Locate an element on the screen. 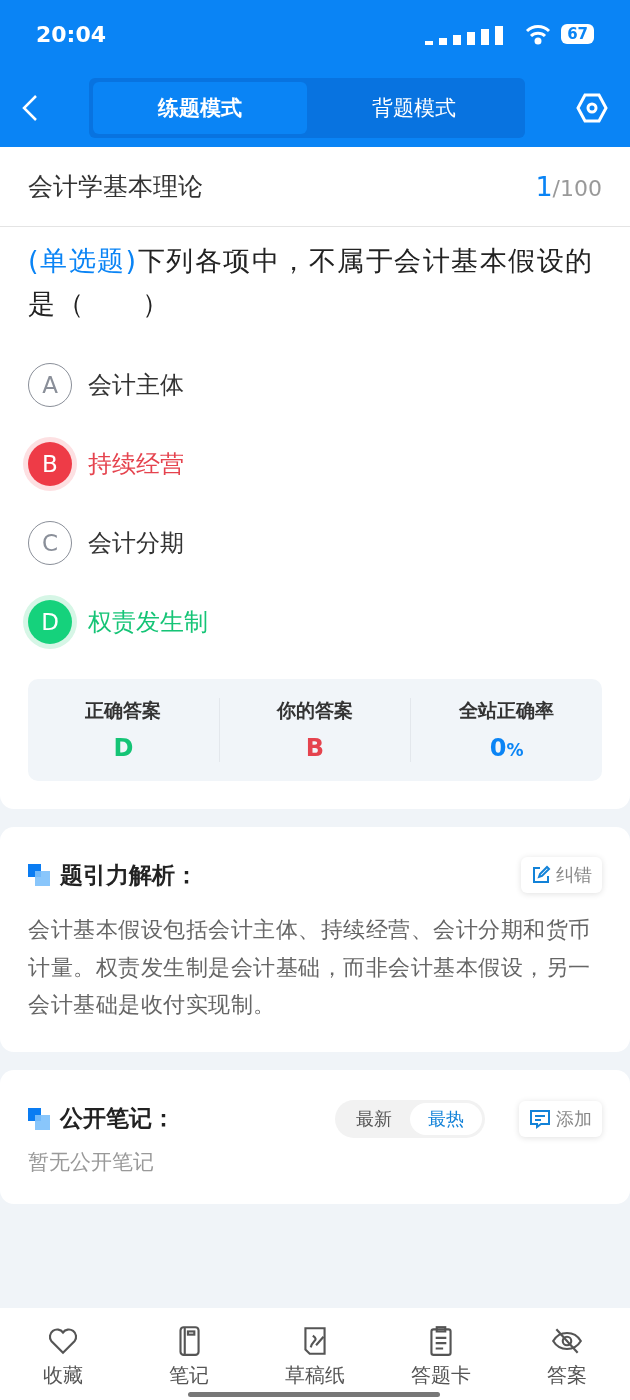  option-text: 会计主体 is located at coordinates (136, 384).